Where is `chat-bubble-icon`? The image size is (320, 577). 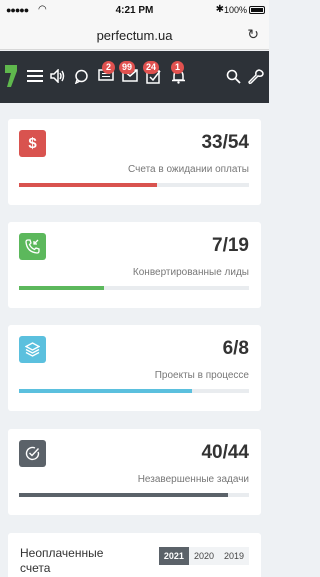 chat-bubble-icon is located at coordinates (81, 78).